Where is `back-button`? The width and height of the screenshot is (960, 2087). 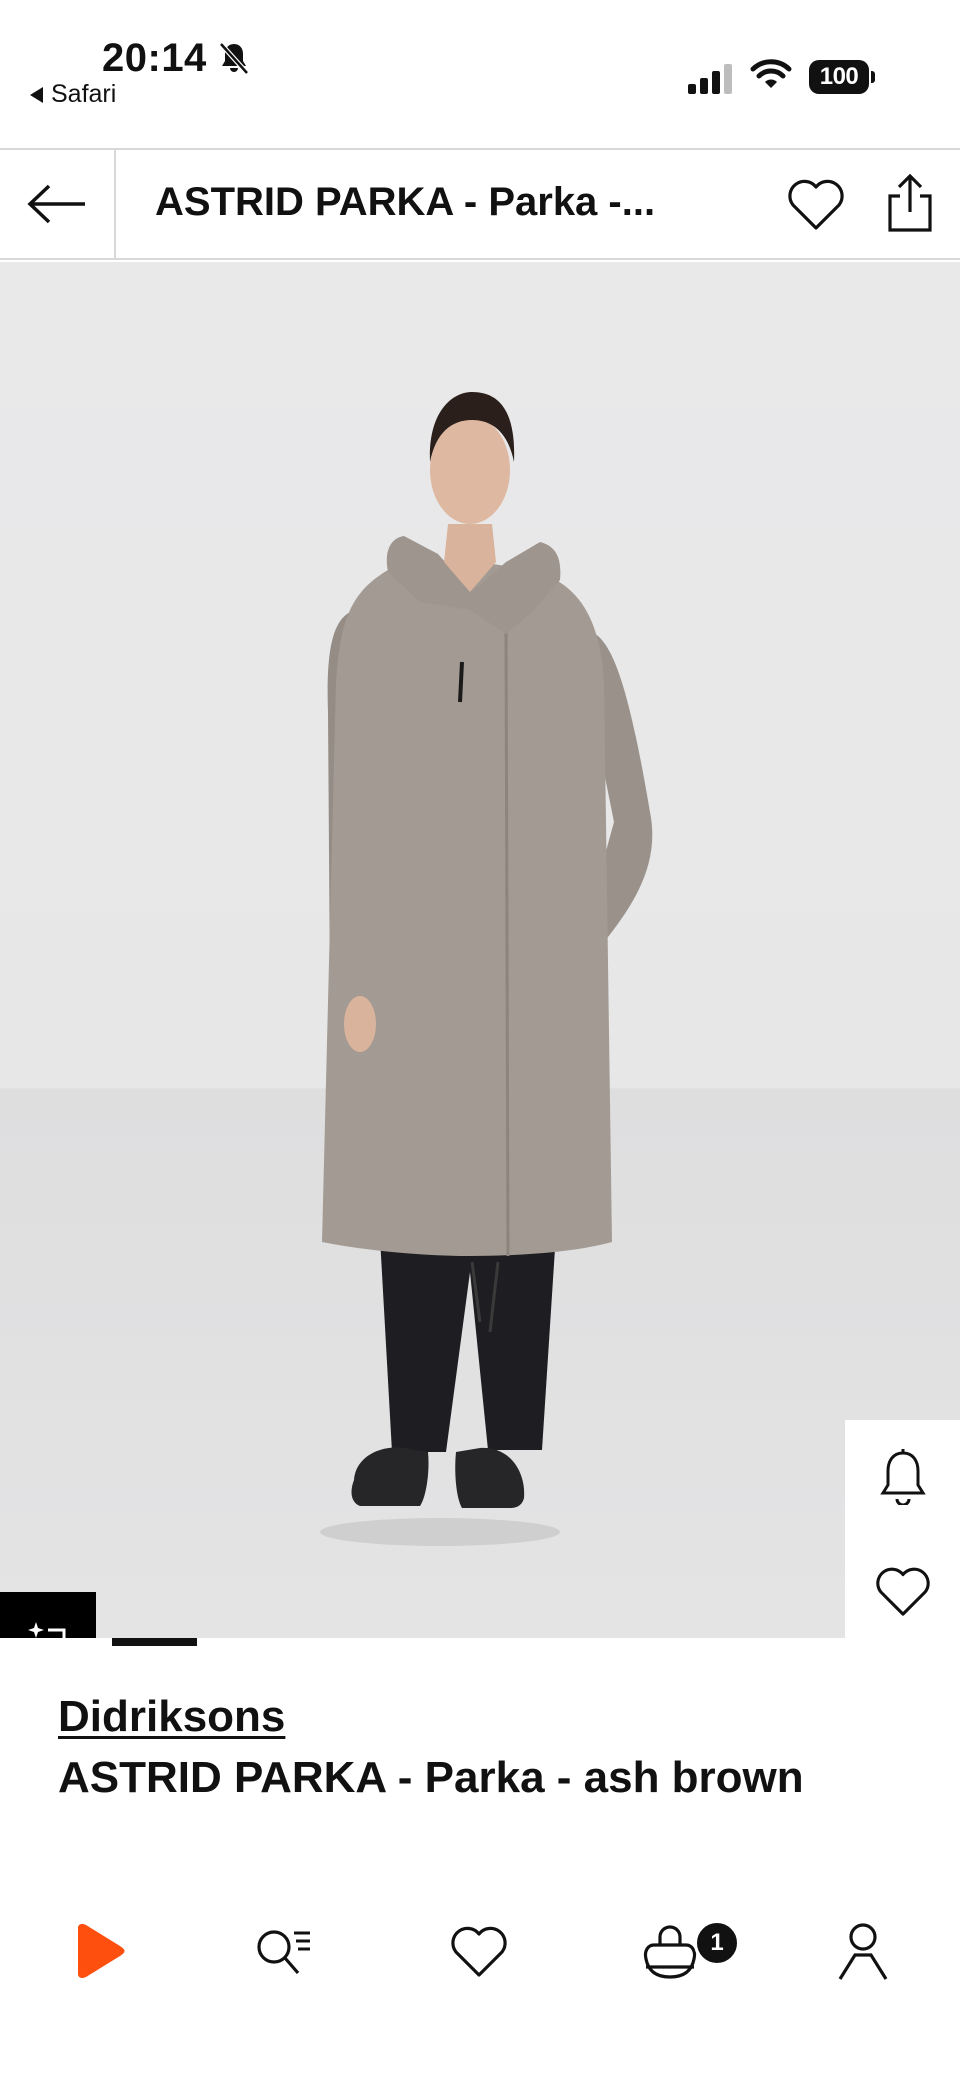 back-button is located at coordinates (58, 204).